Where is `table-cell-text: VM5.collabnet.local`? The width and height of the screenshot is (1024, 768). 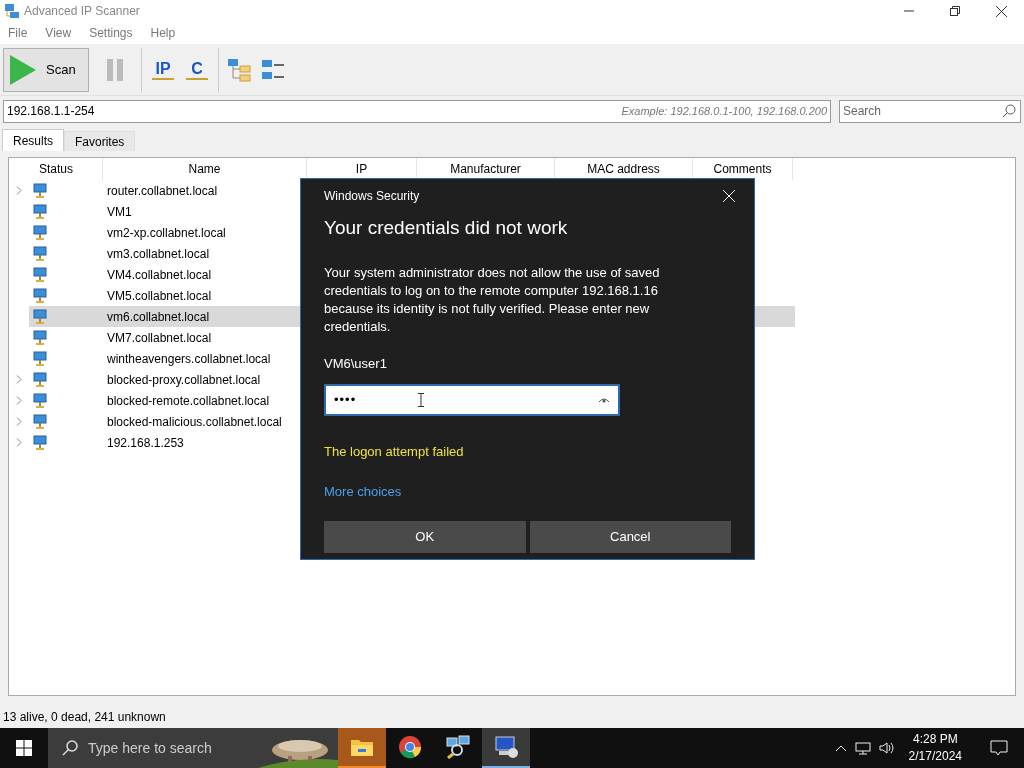 table-cell-text: VM5.collabnet.local is located at coordinates (159, 296).